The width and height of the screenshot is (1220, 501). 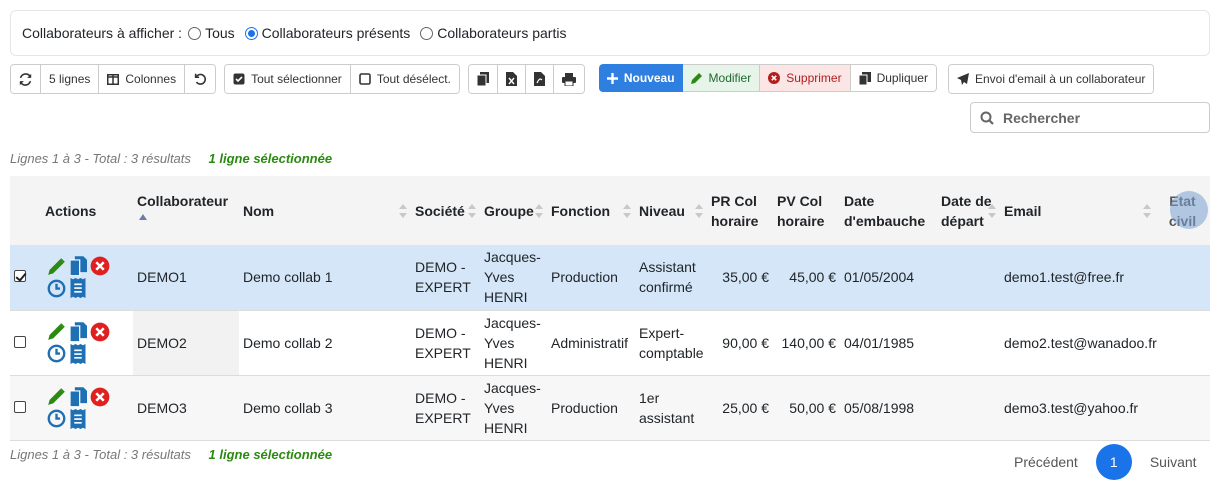 I want to click on selection-count: 1 ligne sélectionnée, so click(x=270, y=454).